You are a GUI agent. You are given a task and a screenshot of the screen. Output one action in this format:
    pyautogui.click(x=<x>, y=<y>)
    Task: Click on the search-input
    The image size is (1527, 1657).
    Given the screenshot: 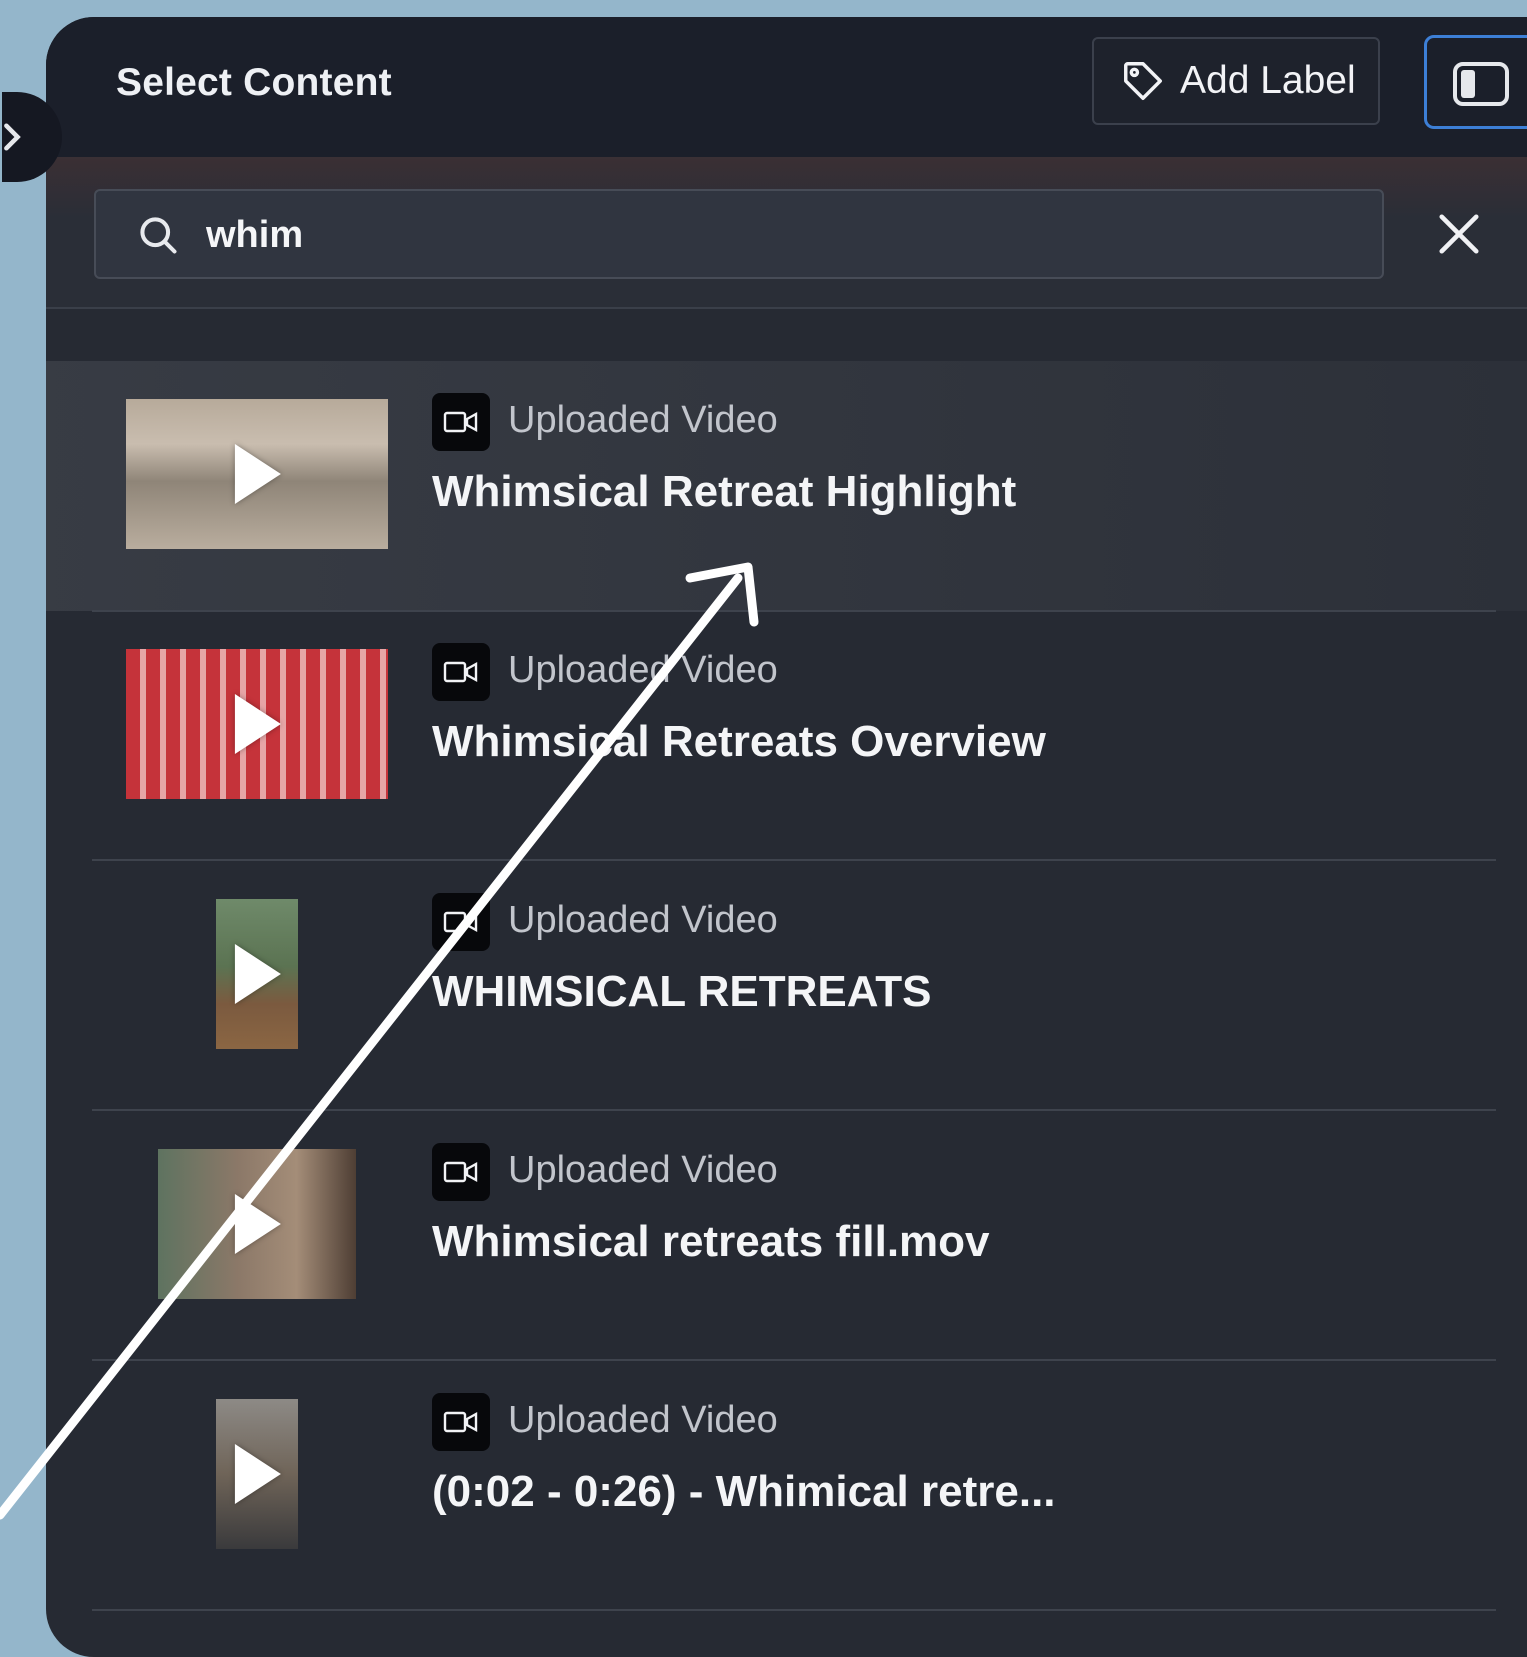 What is the action you would take?
    pyautogui.click(x=756, y=235)
    